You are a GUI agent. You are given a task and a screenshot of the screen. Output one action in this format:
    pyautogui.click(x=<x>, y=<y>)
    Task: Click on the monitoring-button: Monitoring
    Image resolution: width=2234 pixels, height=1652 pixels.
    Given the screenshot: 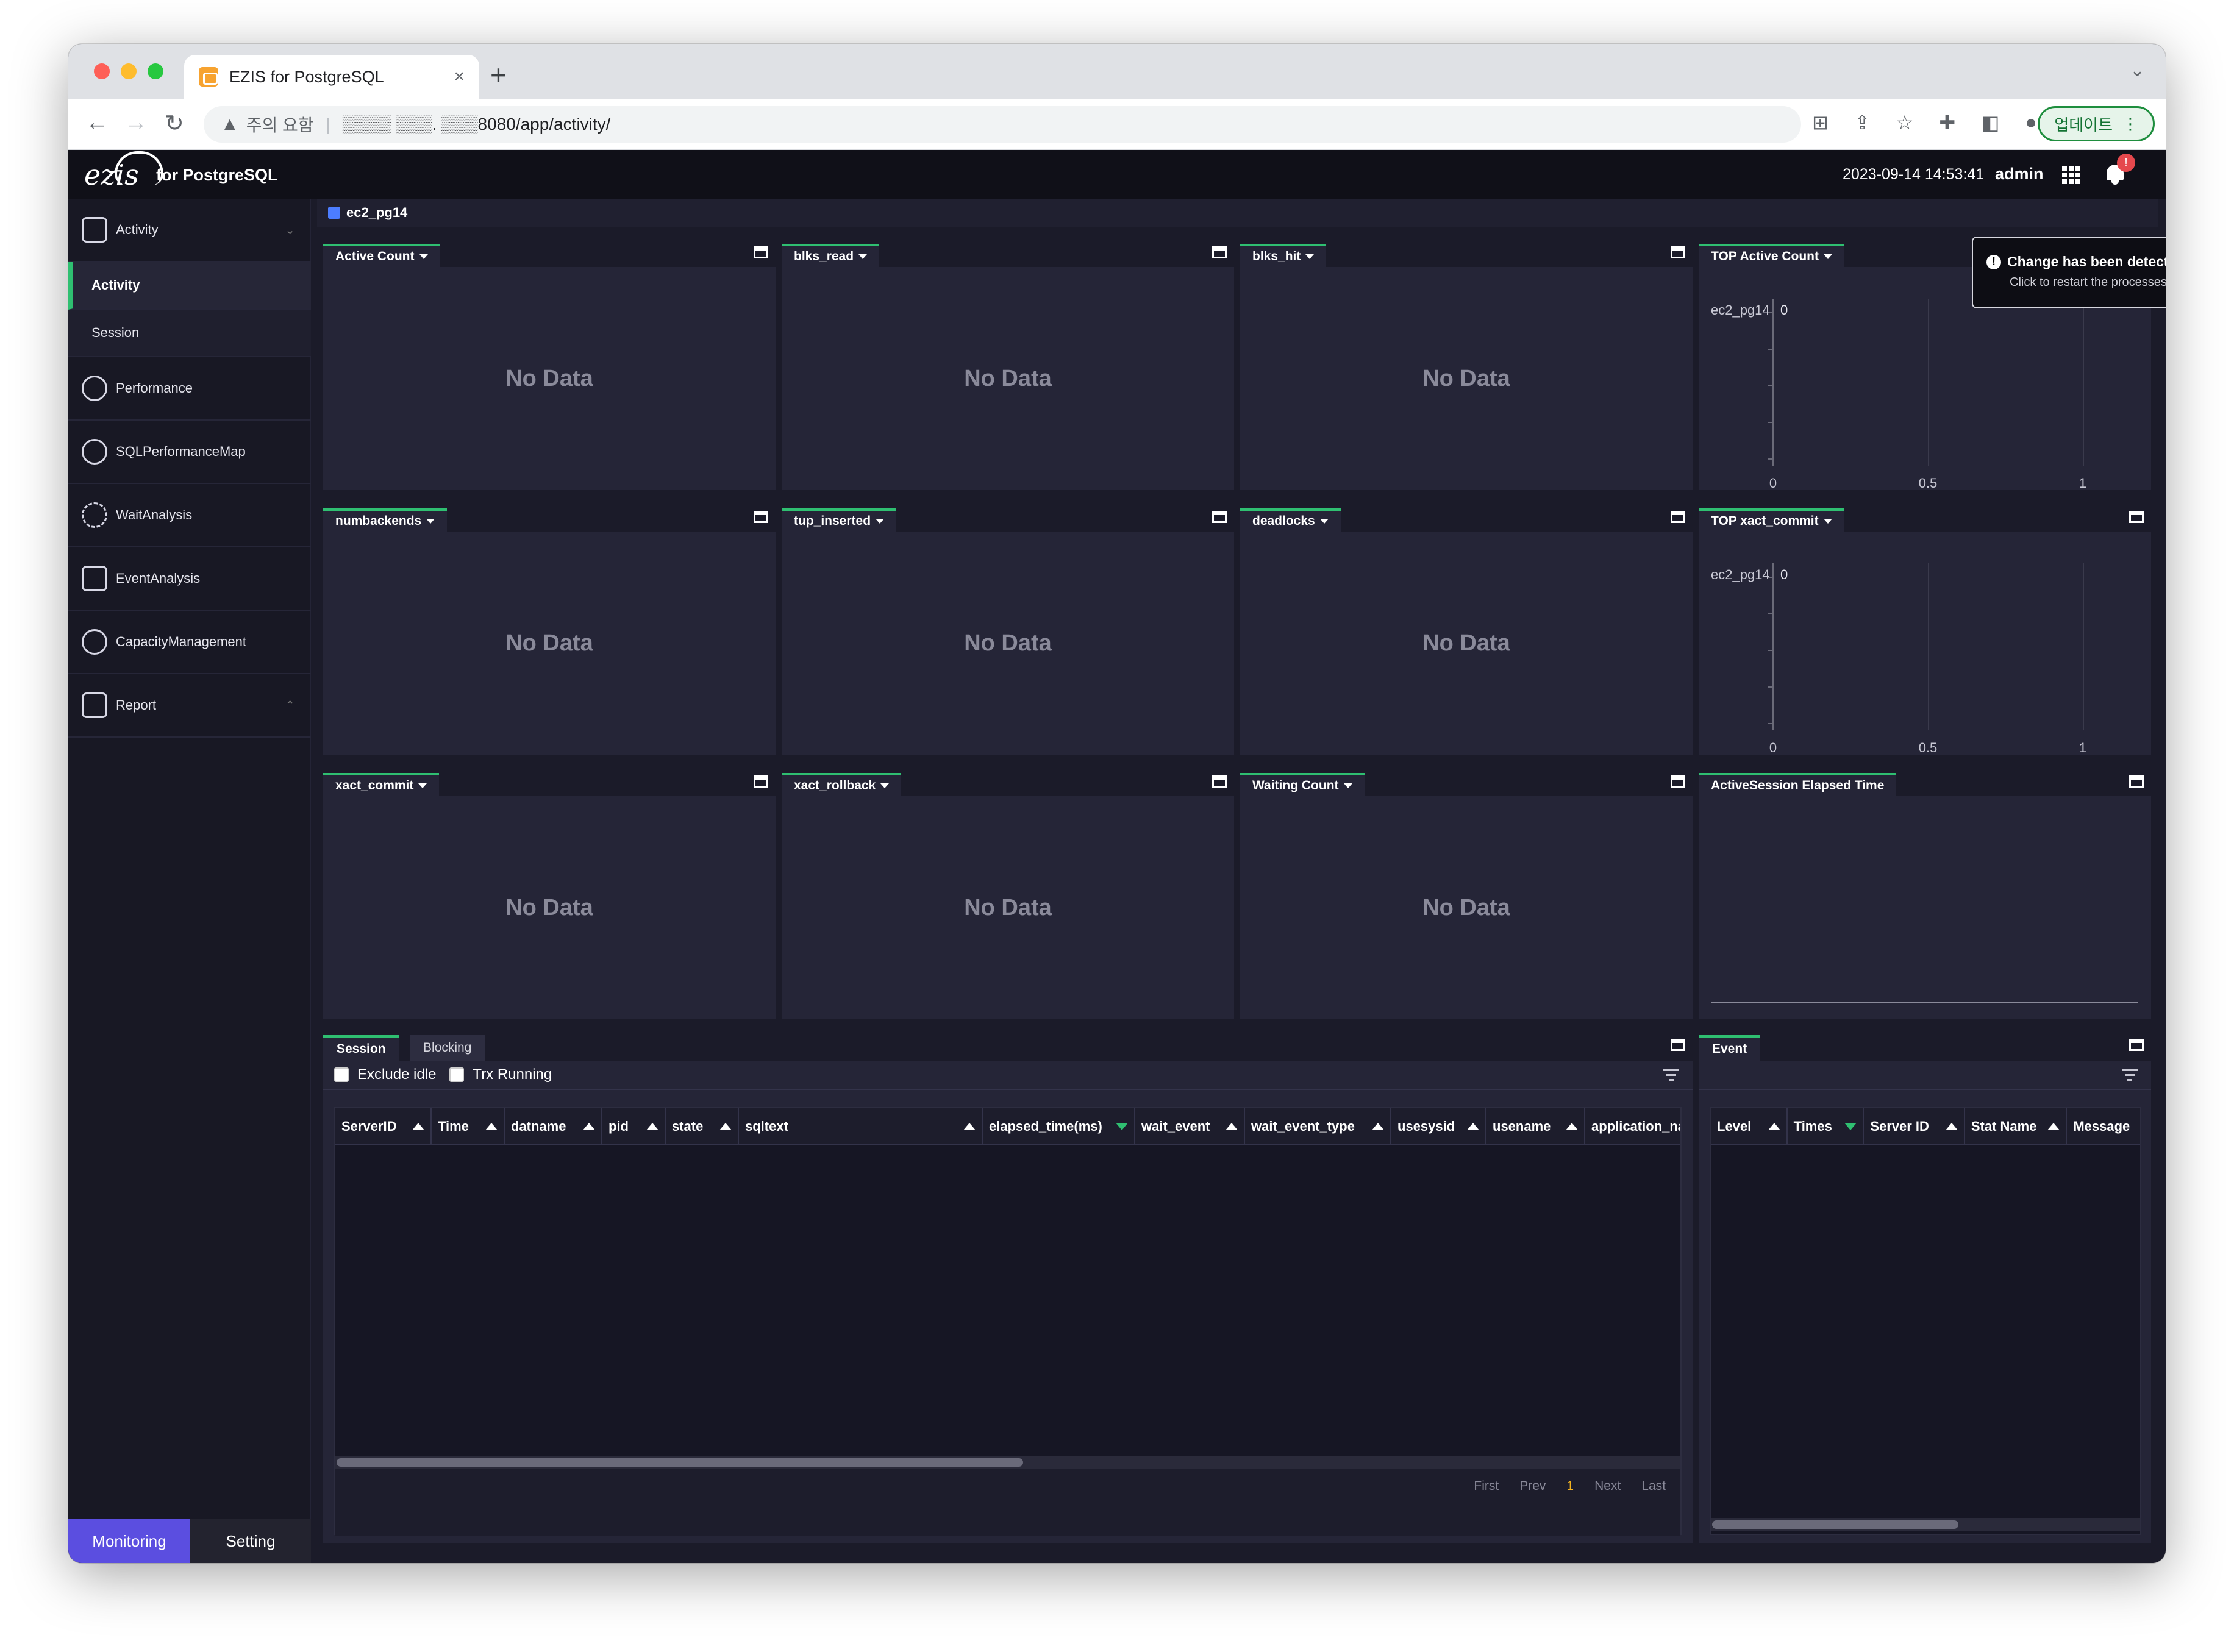 What is the action you would take?
    pyautogui.click(x=129, y=1541)
    